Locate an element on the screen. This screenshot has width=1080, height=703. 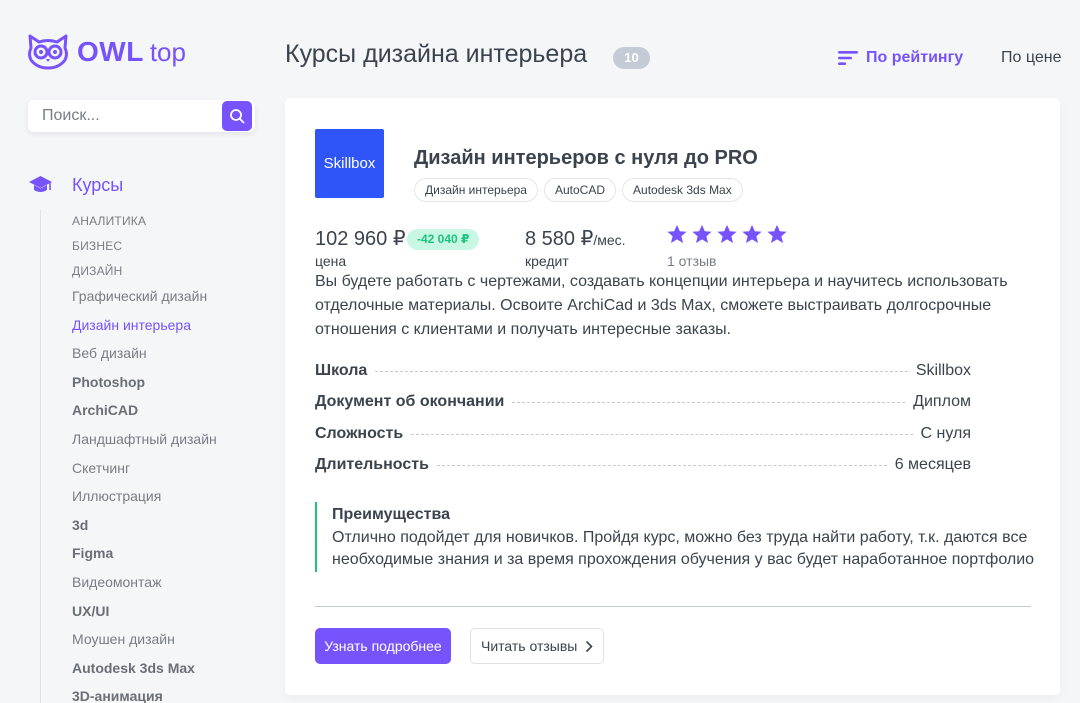
search-button is located at coordinates (237, 116).